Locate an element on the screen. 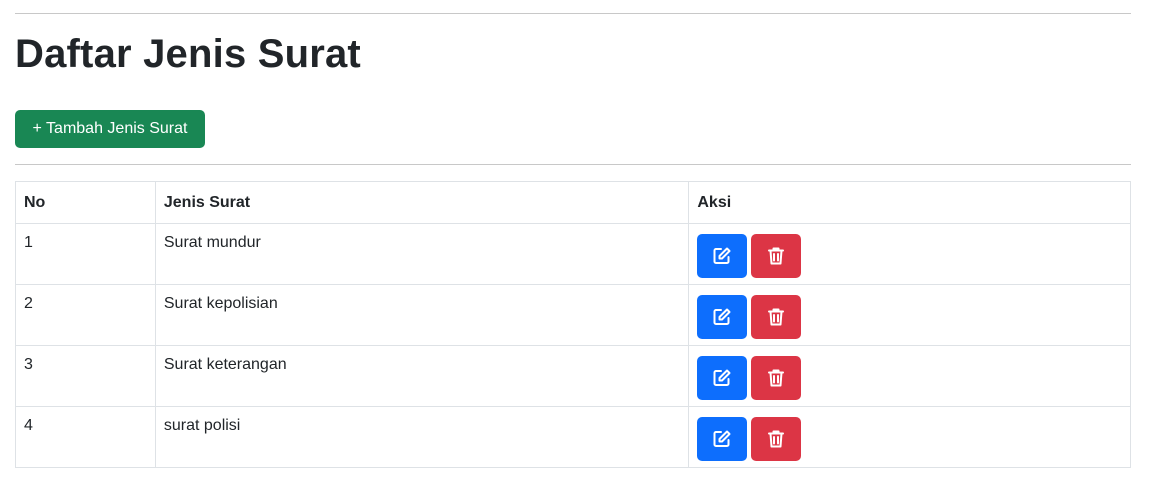  top-divider is located at coordinates (573, 13).